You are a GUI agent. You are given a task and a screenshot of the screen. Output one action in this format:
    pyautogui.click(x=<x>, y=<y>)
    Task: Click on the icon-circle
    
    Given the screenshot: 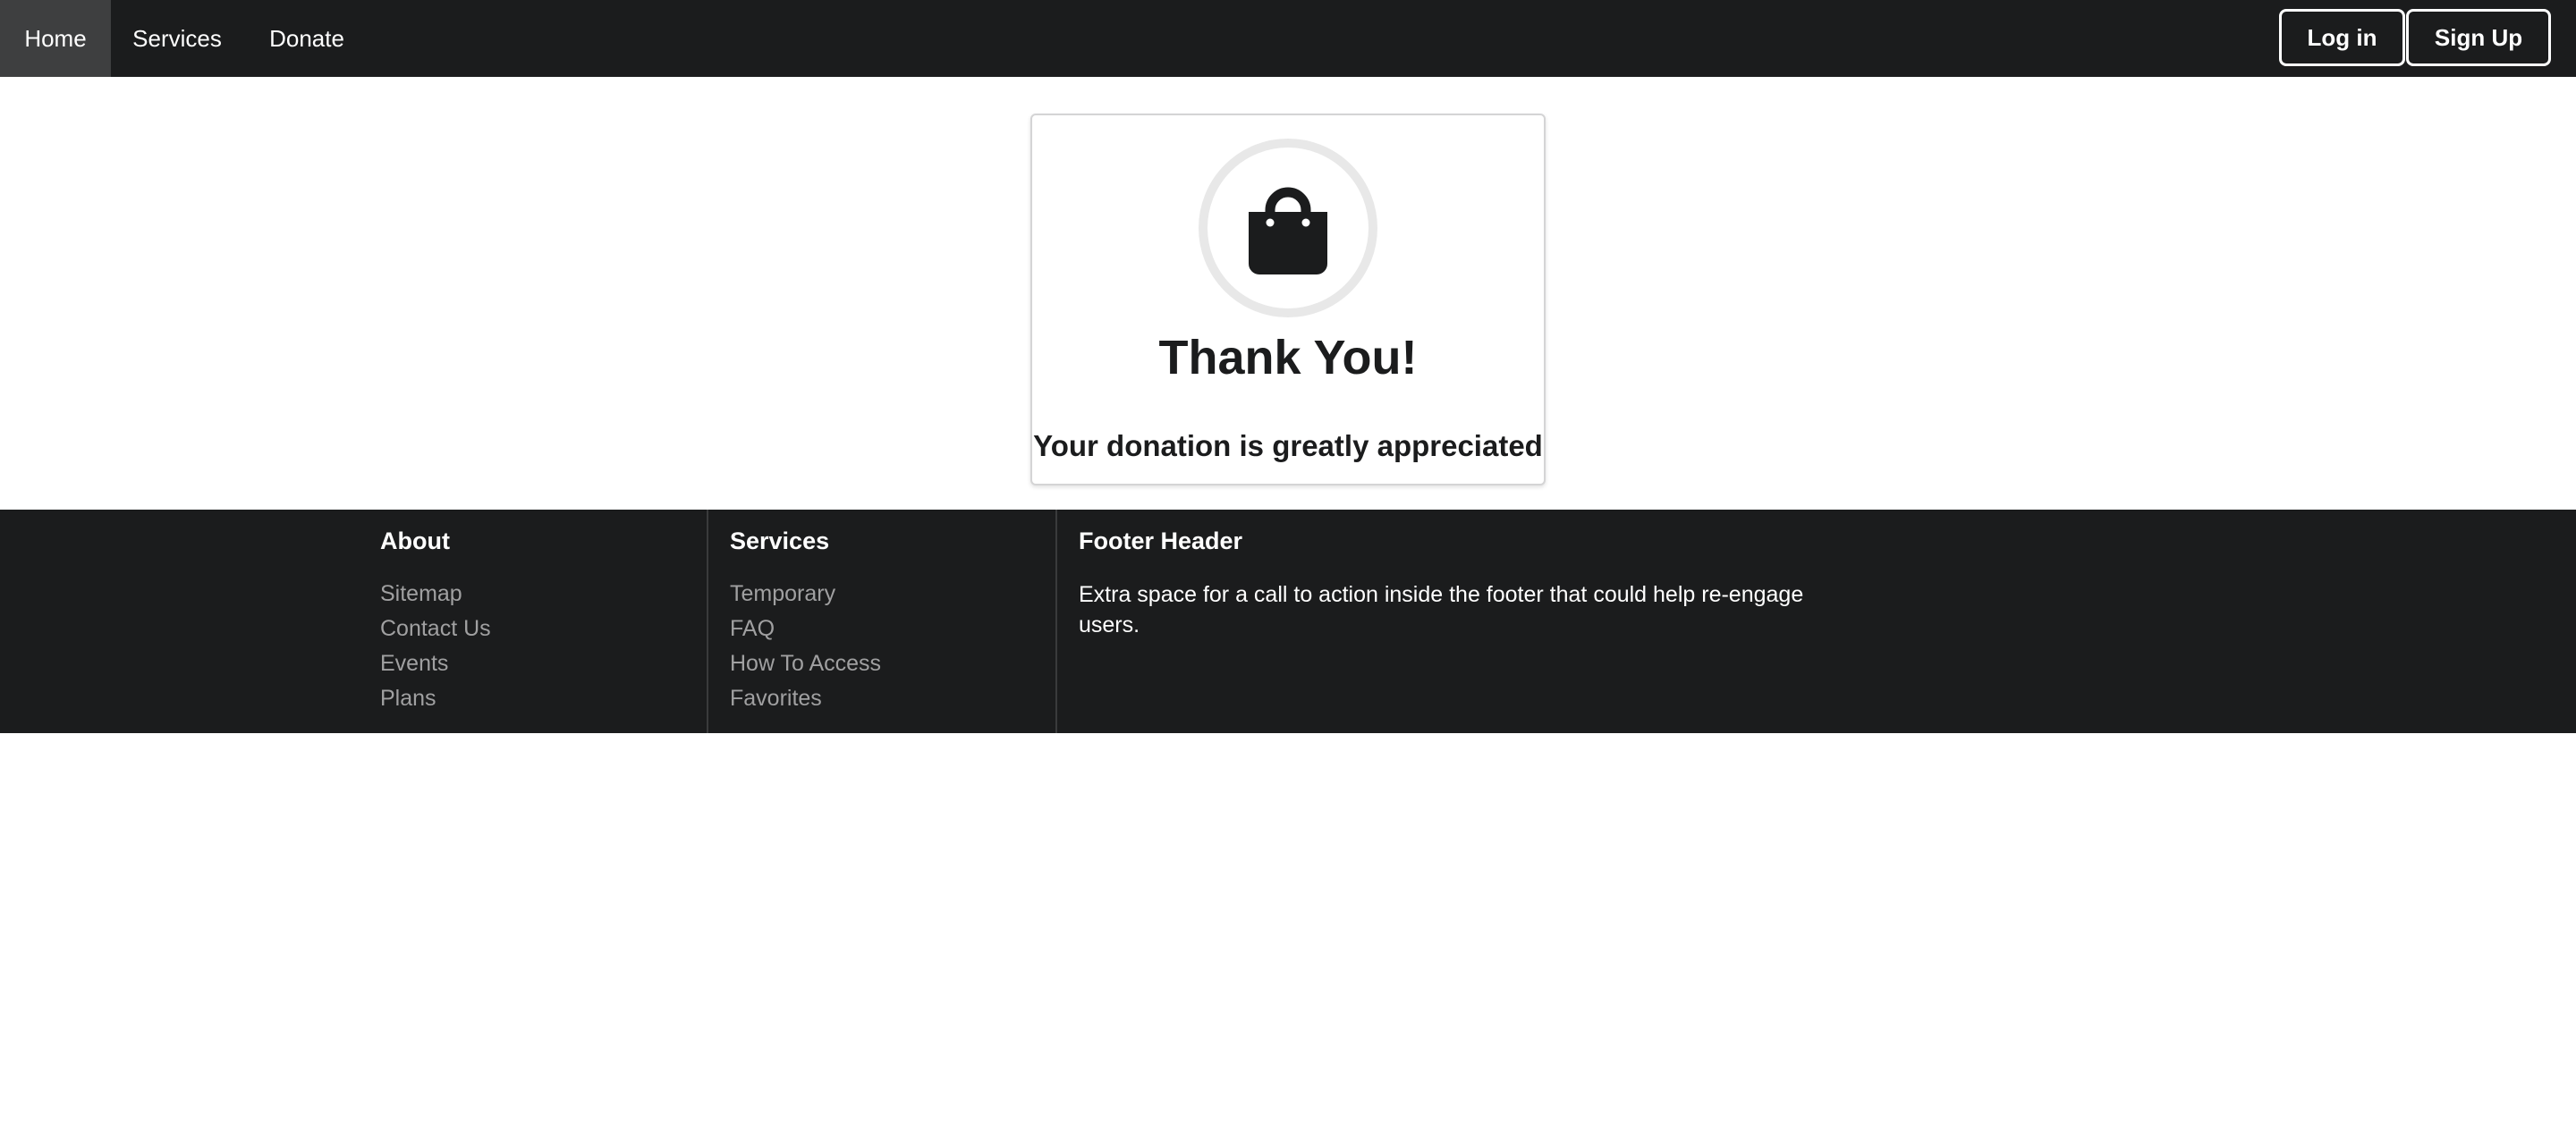 What is the action you would take?
    pyautogui.click(x=1288, y=228)
    